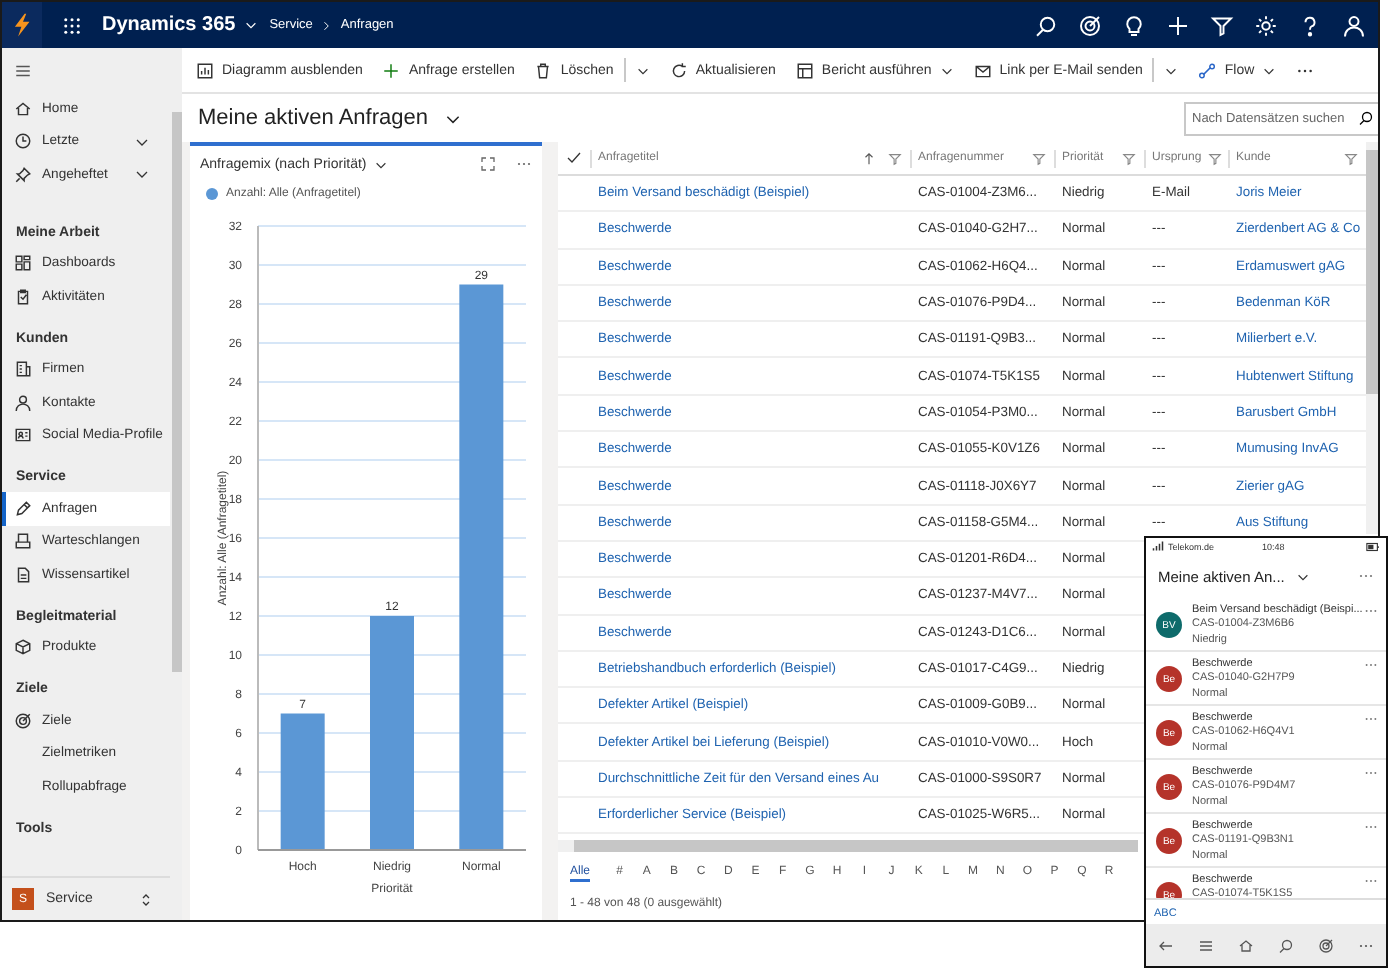 This screenshot has height=980, width=1400. What do you see at coordinates (574, 158) in the screenshot?
I see `select-all-check-icon` at bounding box center [574, 158].